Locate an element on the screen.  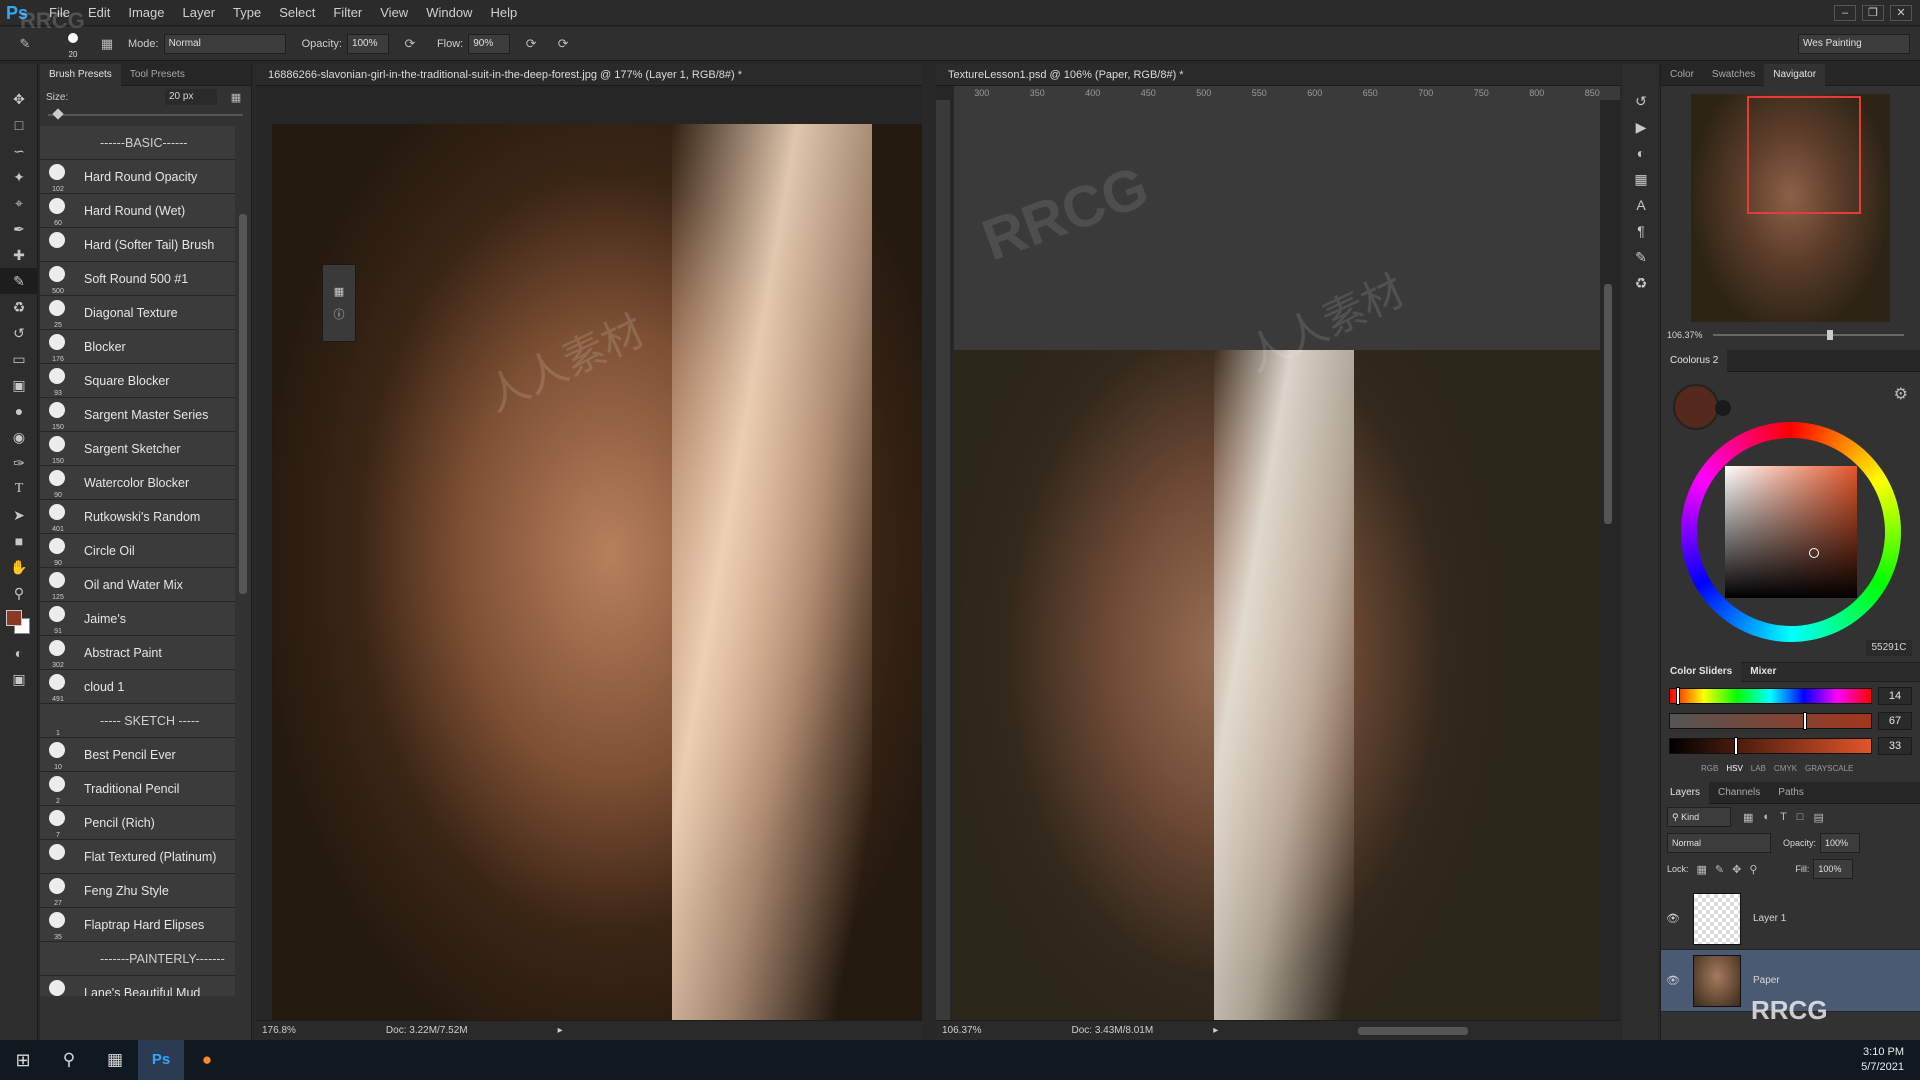
brush-preset-row: Flat Textured (Platinum) is located at coordinates (137, 857).